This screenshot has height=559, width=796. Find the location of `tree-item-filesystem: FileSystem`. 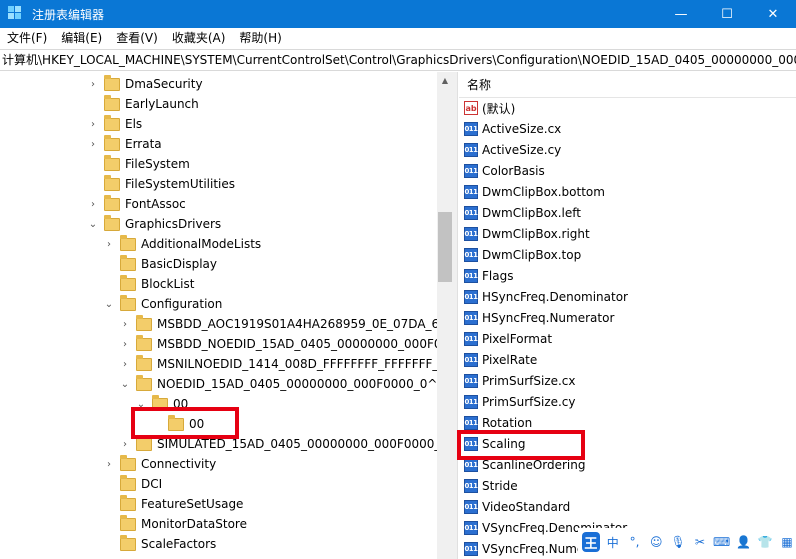

tree-item-filesystem: FileSystem is located at coordinates (138, 164).